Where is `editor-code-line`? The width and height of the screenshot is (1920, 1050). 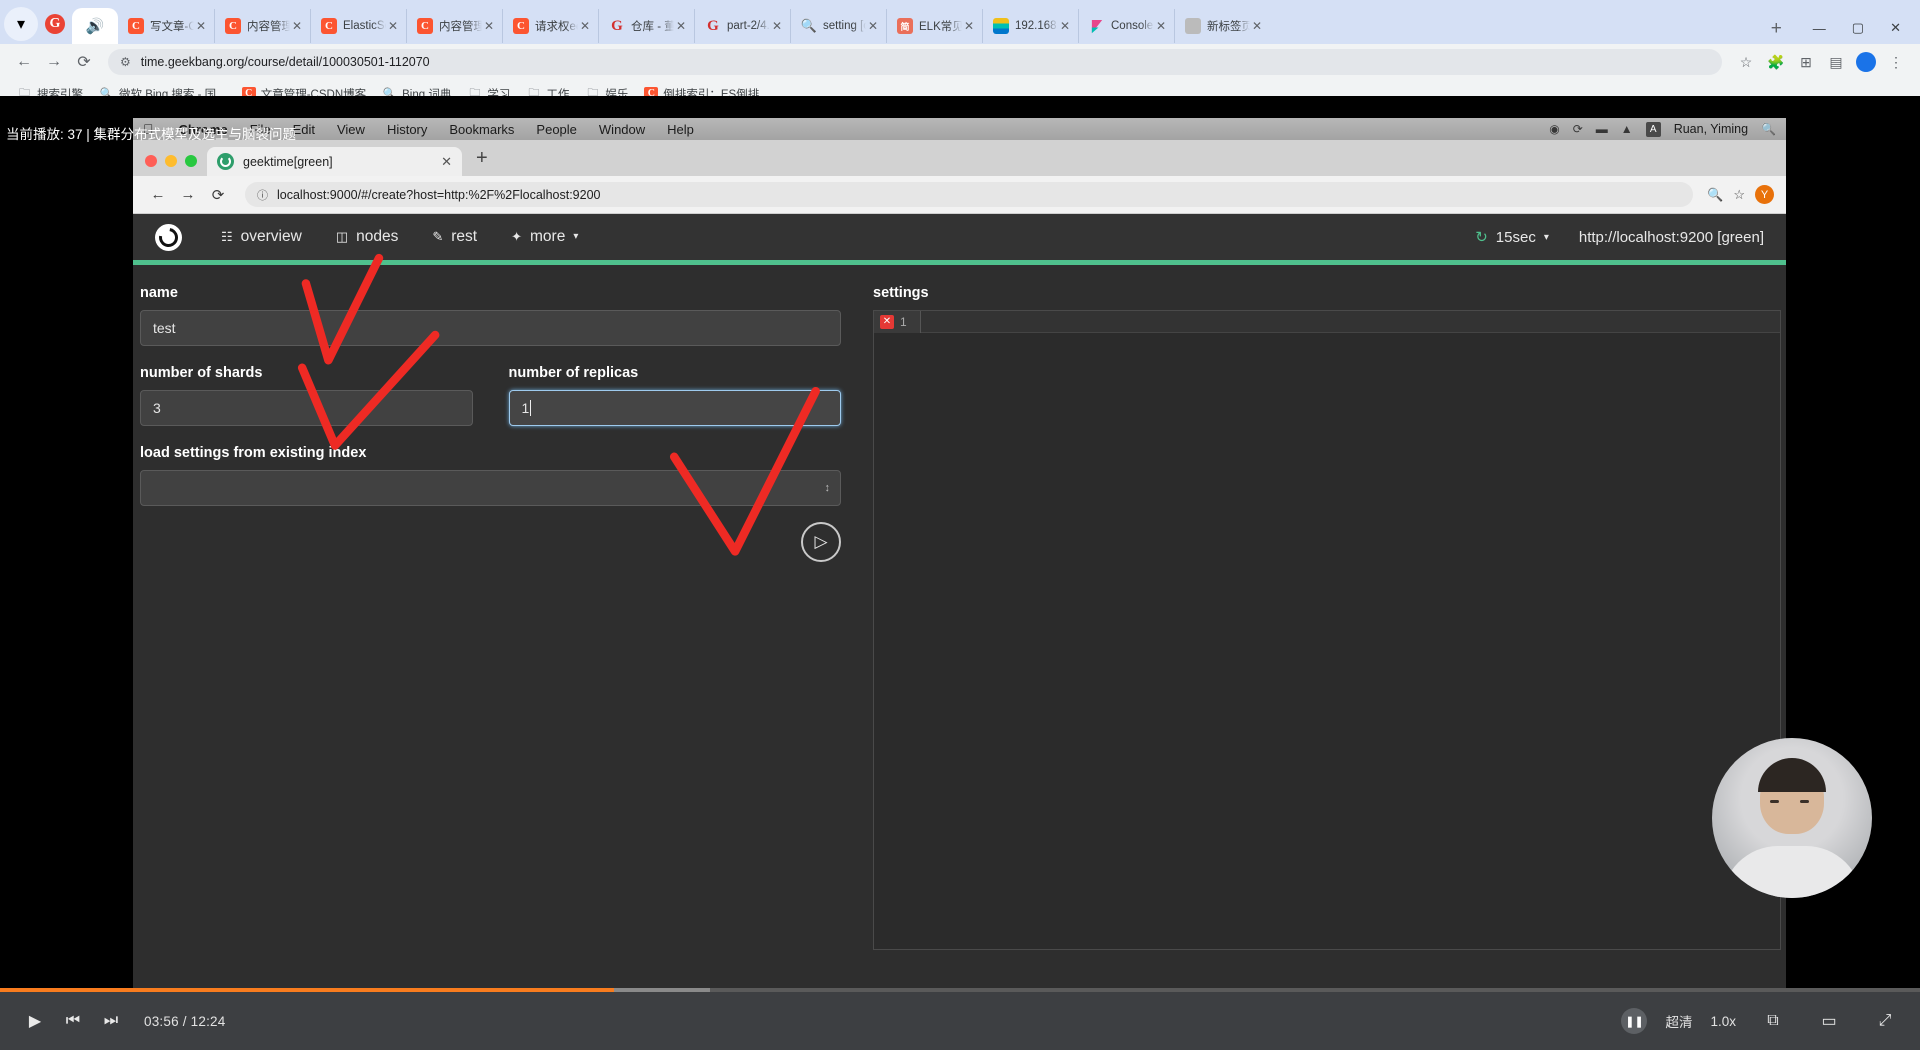
editor-code-line is located at coordinates (1350, 321).